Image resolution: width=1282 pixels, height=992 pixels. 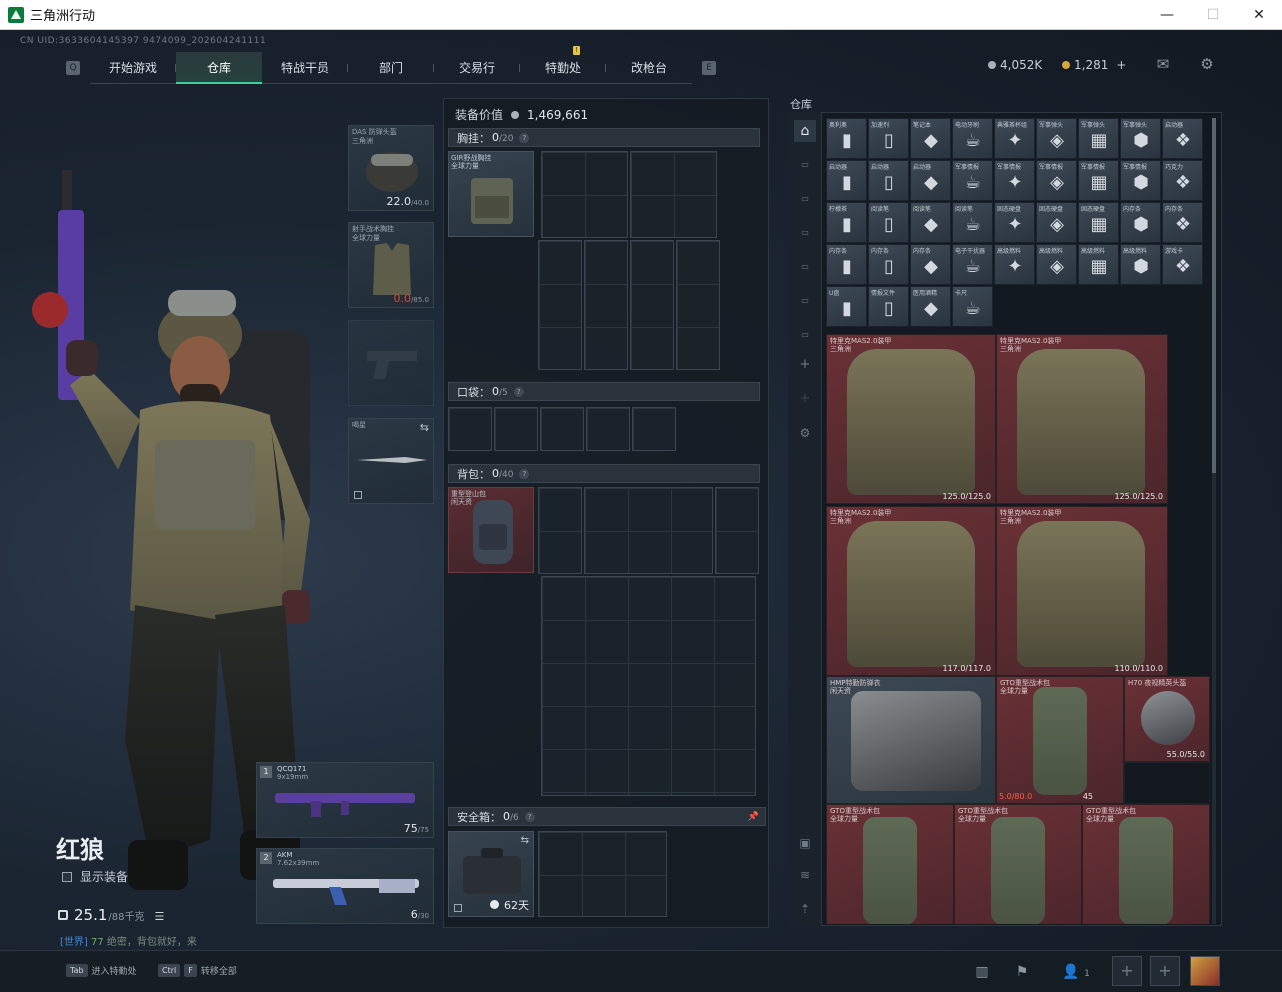 I want to click on storage-item: 内存条 ▮, so click(x=846, y=264).